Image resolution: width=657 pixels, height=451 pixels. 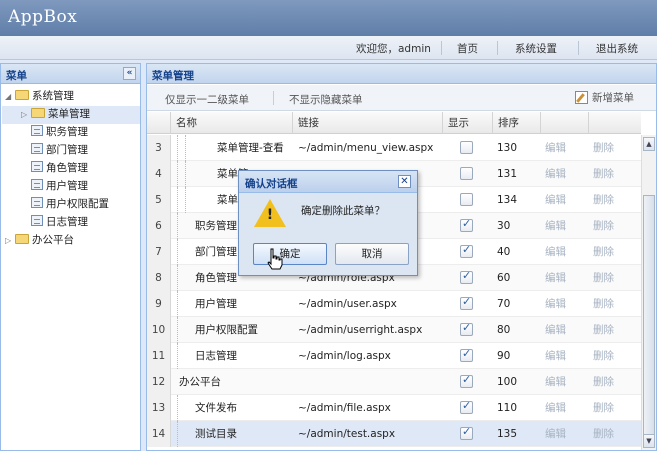 I want to click on warning-mark: !, so click(x=270, y=215).